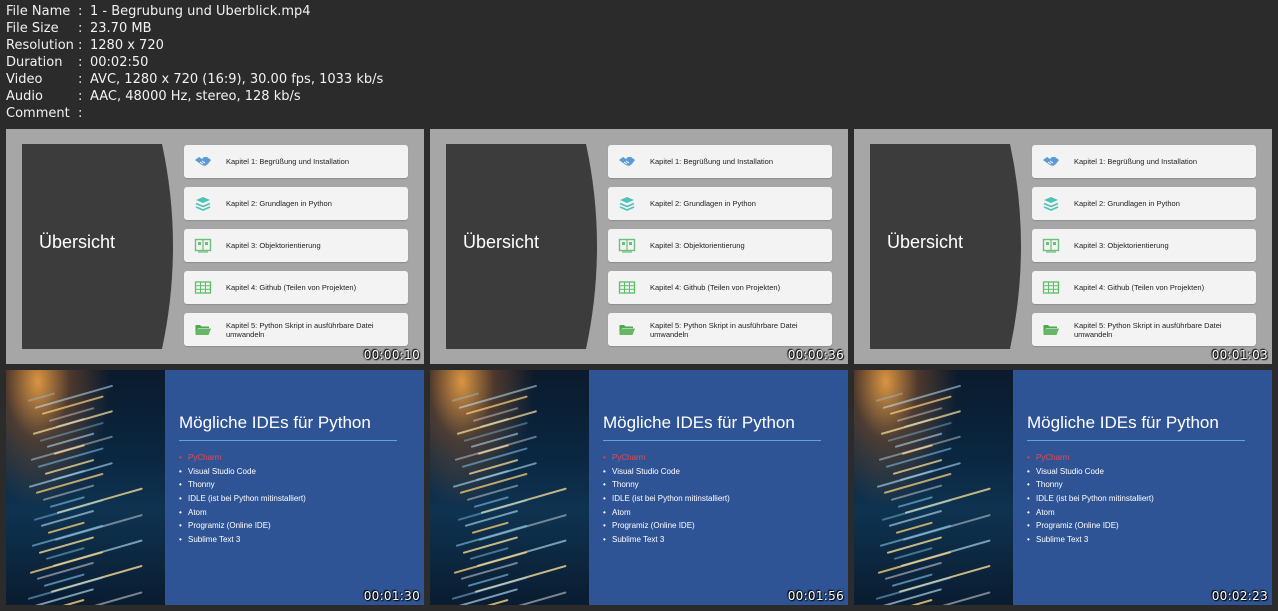 Image resolution: width=1278 pixels, height=611 pixels. I want to click on folder-icon, so click(203, 329).